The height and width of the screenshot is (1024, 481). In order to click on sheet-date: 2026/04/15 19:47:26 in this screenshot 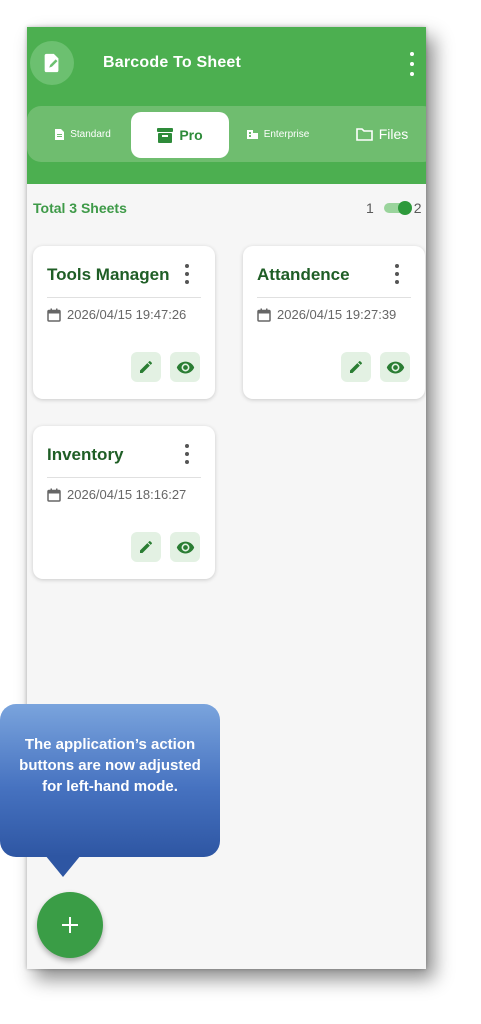, I will do `click(116, 314)`.